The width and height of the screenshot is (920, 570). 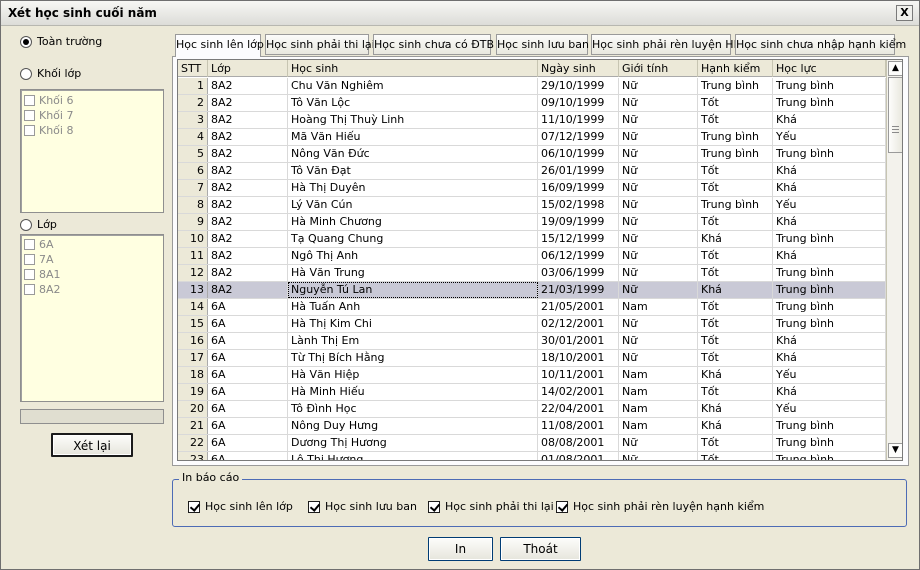 I want to click on class-item: 7A, so click(x=92, y=259).